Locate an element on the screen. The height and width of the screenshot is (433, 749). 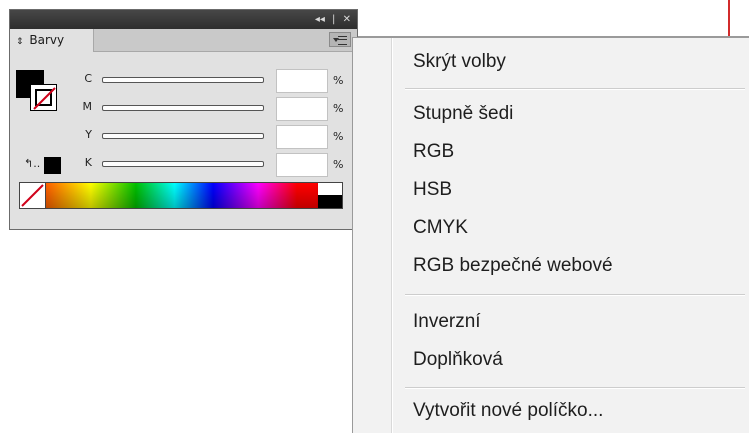
channel-row-k: K % is located at coordinates (184, 164).